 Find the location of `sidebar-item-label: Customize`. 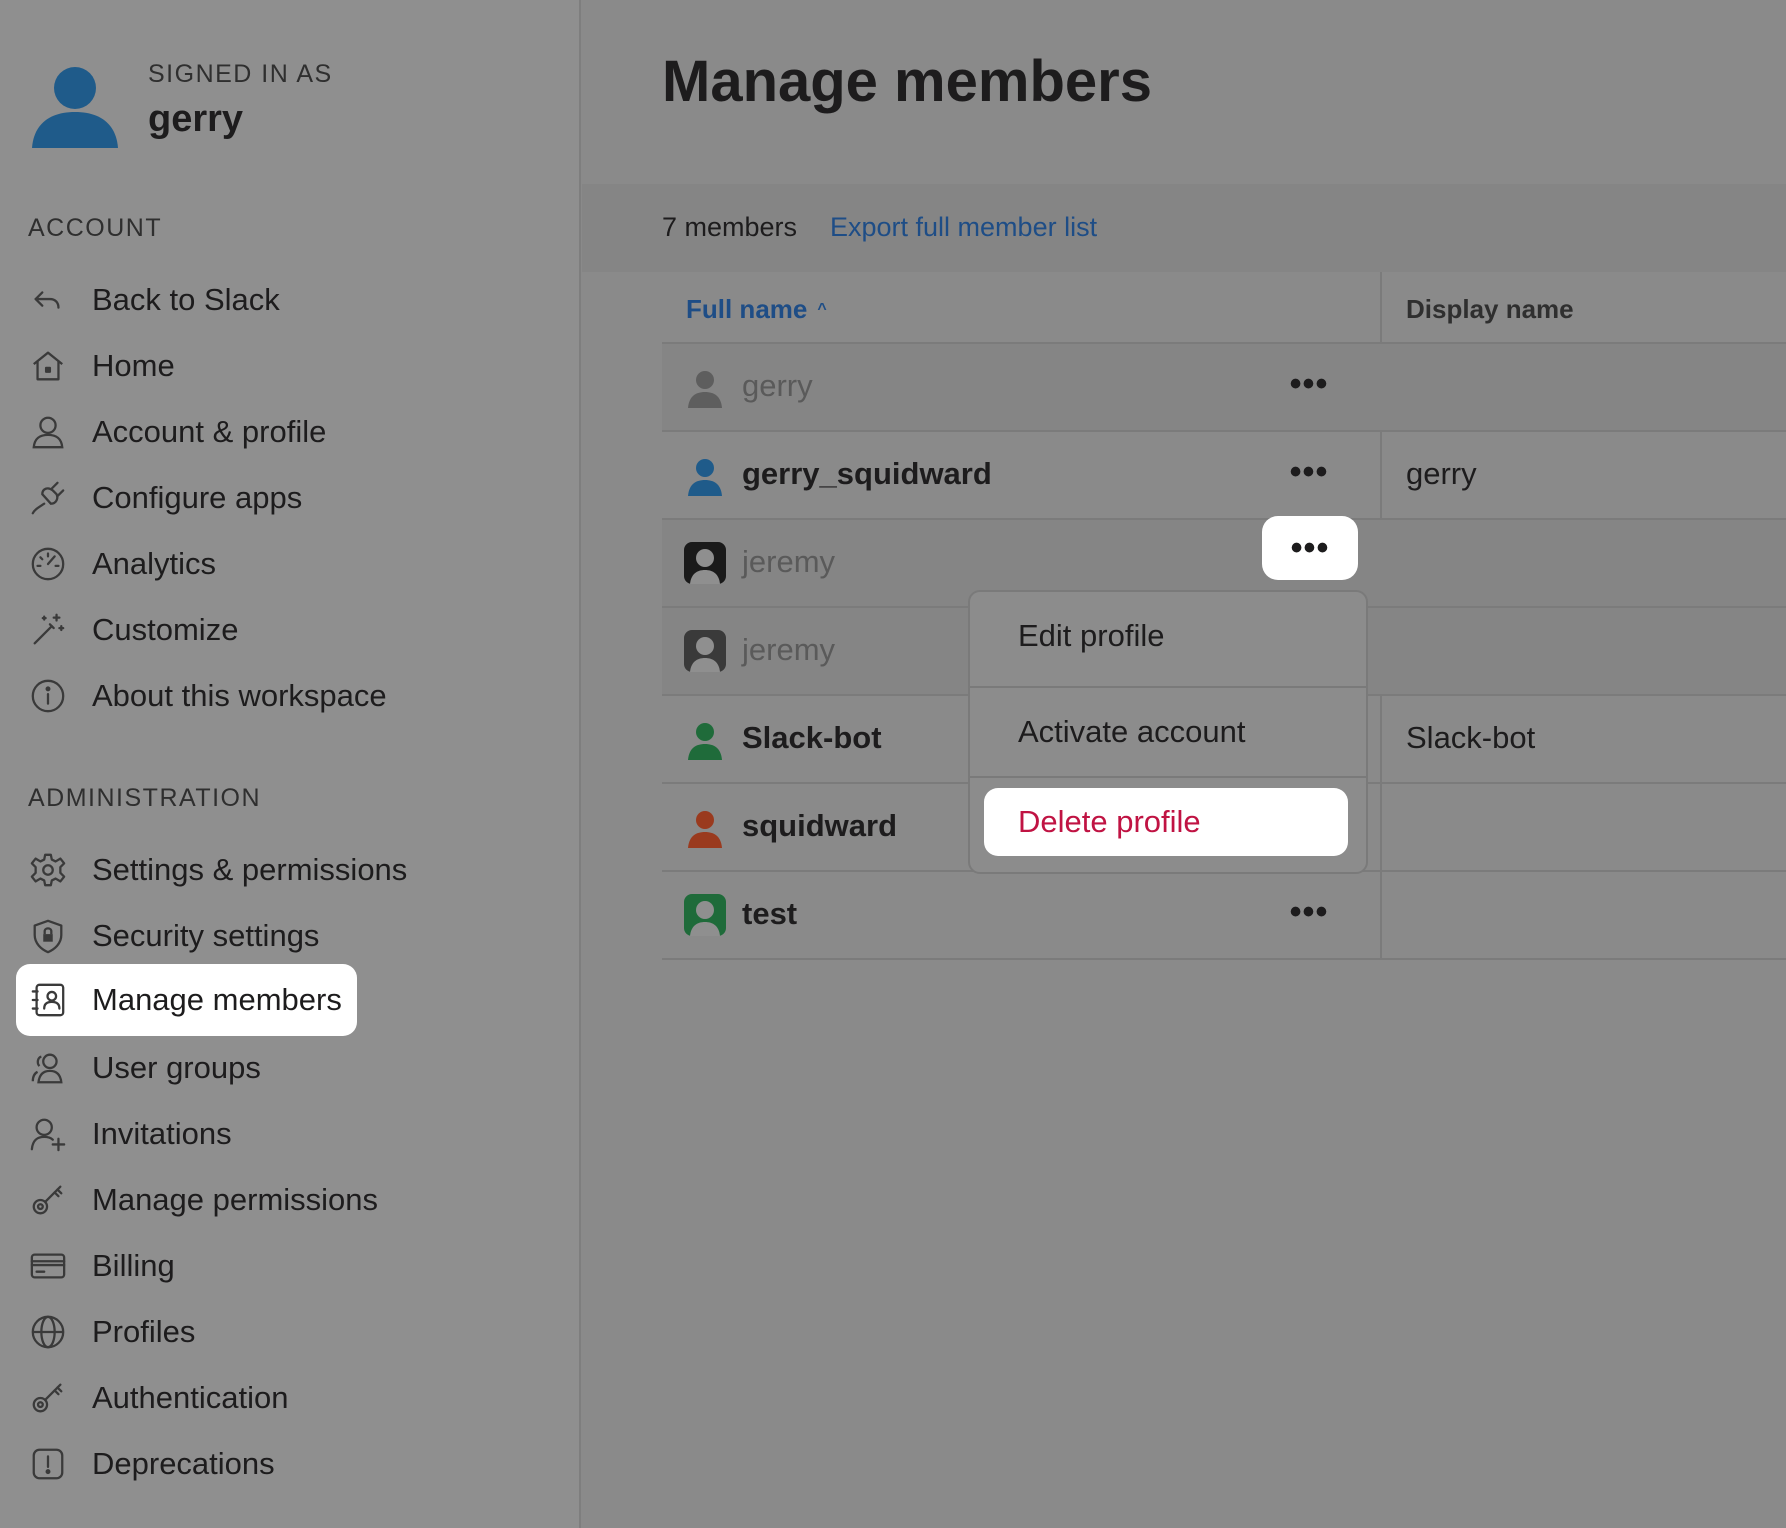

sidebar-item-label: Customize is located at coordinates (165, 629).